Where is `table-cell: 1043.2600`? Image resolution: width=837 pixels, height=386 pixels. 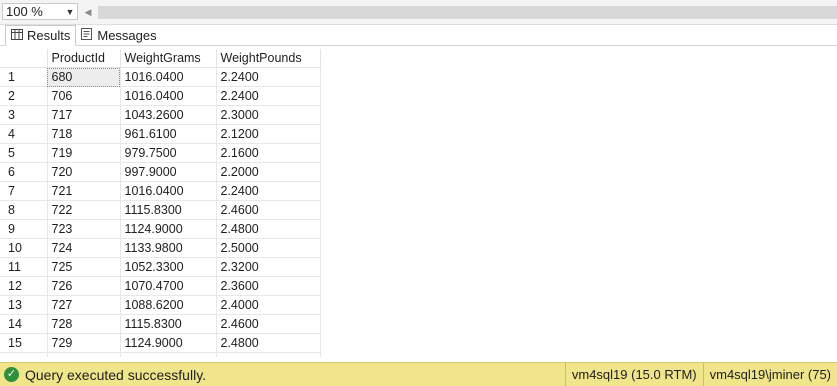
table-cell: 1043.2600 is located at coordinates (168, 115).